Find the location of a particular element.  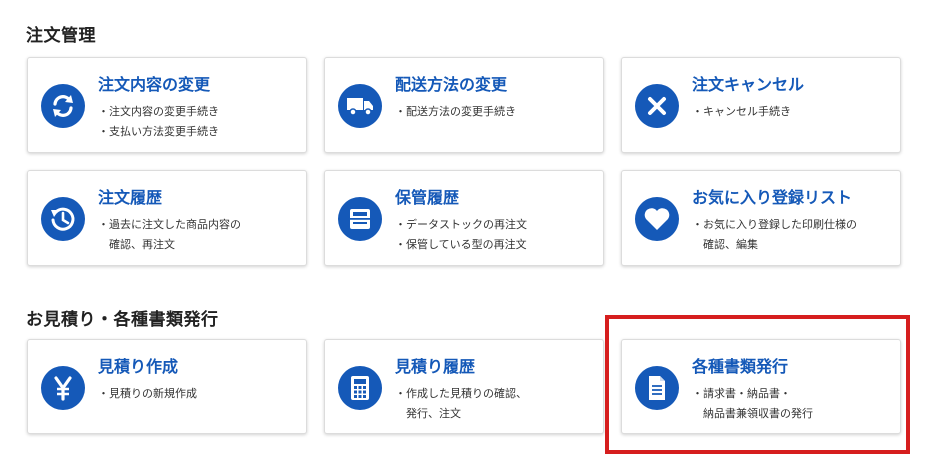

card-description: ・キャンセル手続き is located at coordinates (741, 112).